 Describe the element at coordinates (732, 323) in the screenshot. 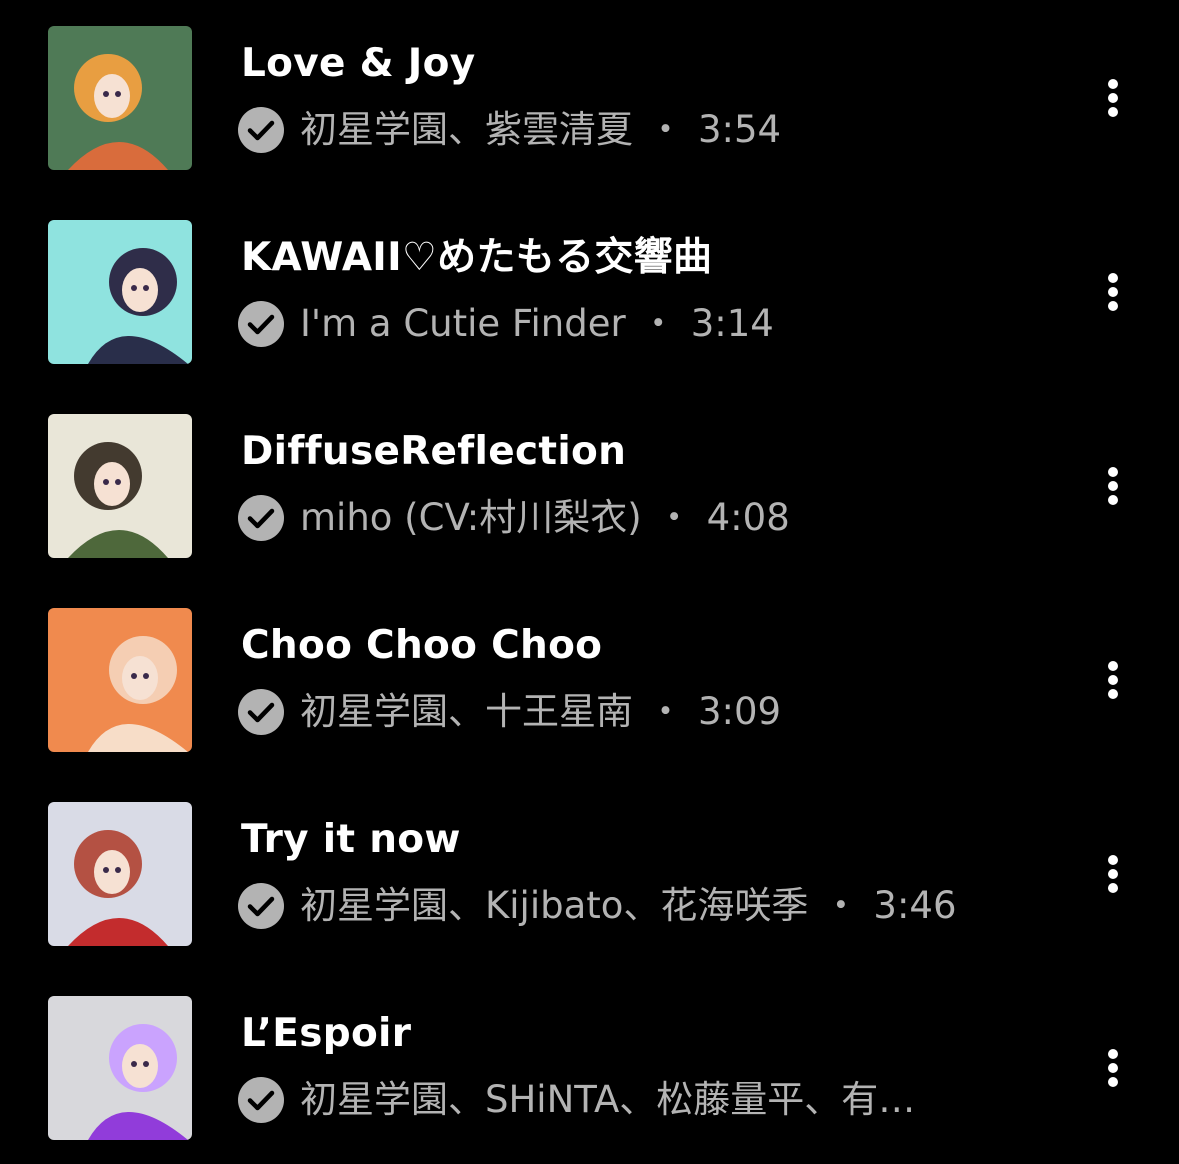

I see `track-duration: 3:14` at that location.